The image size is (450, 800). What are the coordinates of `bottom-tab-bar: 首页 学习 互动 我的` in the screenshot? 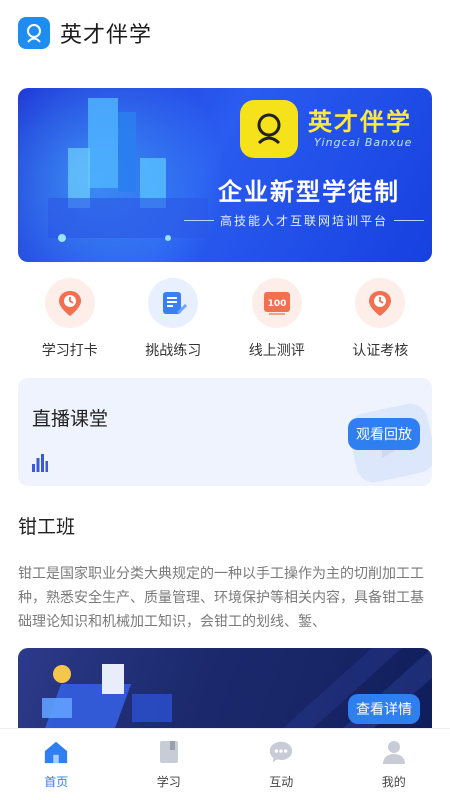 It's located at (225, 764).